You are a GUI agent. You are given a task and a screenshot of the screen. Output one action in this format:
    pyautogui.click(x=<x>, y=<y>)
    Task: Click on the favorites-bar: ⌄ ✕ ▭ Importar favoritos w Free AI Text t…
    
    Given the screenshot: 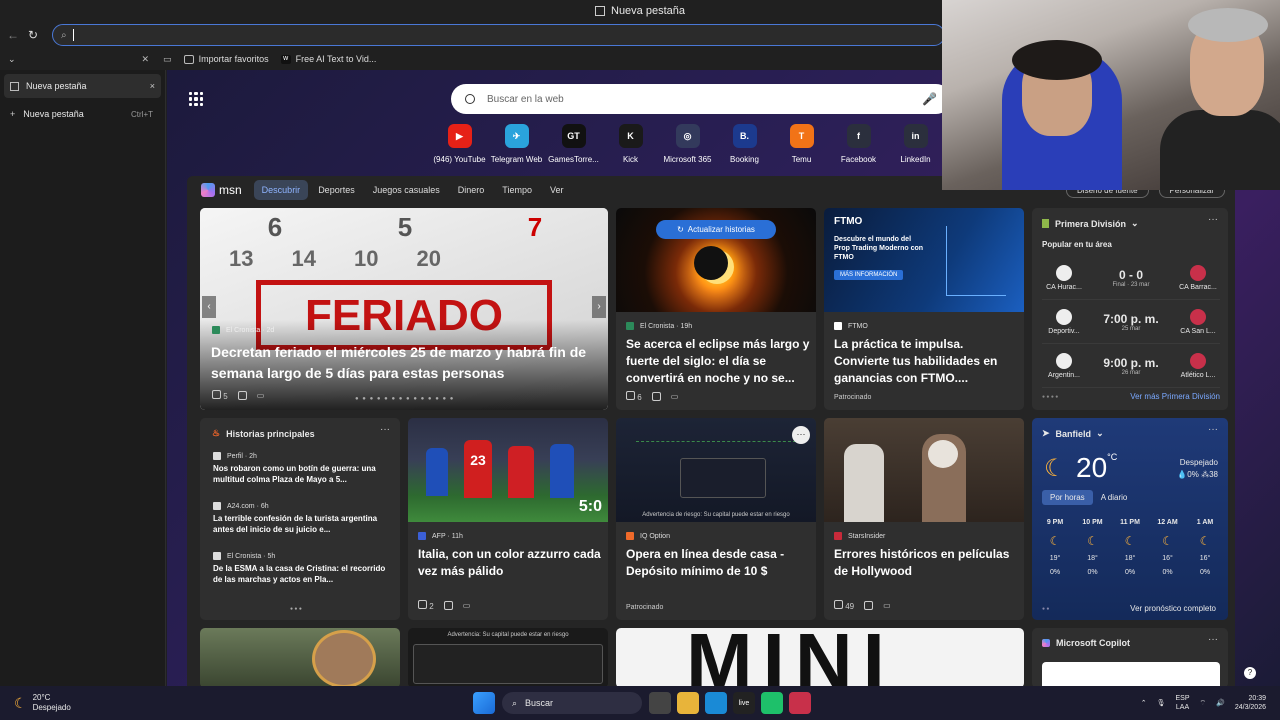 What is the action you would take?
    pyautogui.click(x=472, y=59)
    